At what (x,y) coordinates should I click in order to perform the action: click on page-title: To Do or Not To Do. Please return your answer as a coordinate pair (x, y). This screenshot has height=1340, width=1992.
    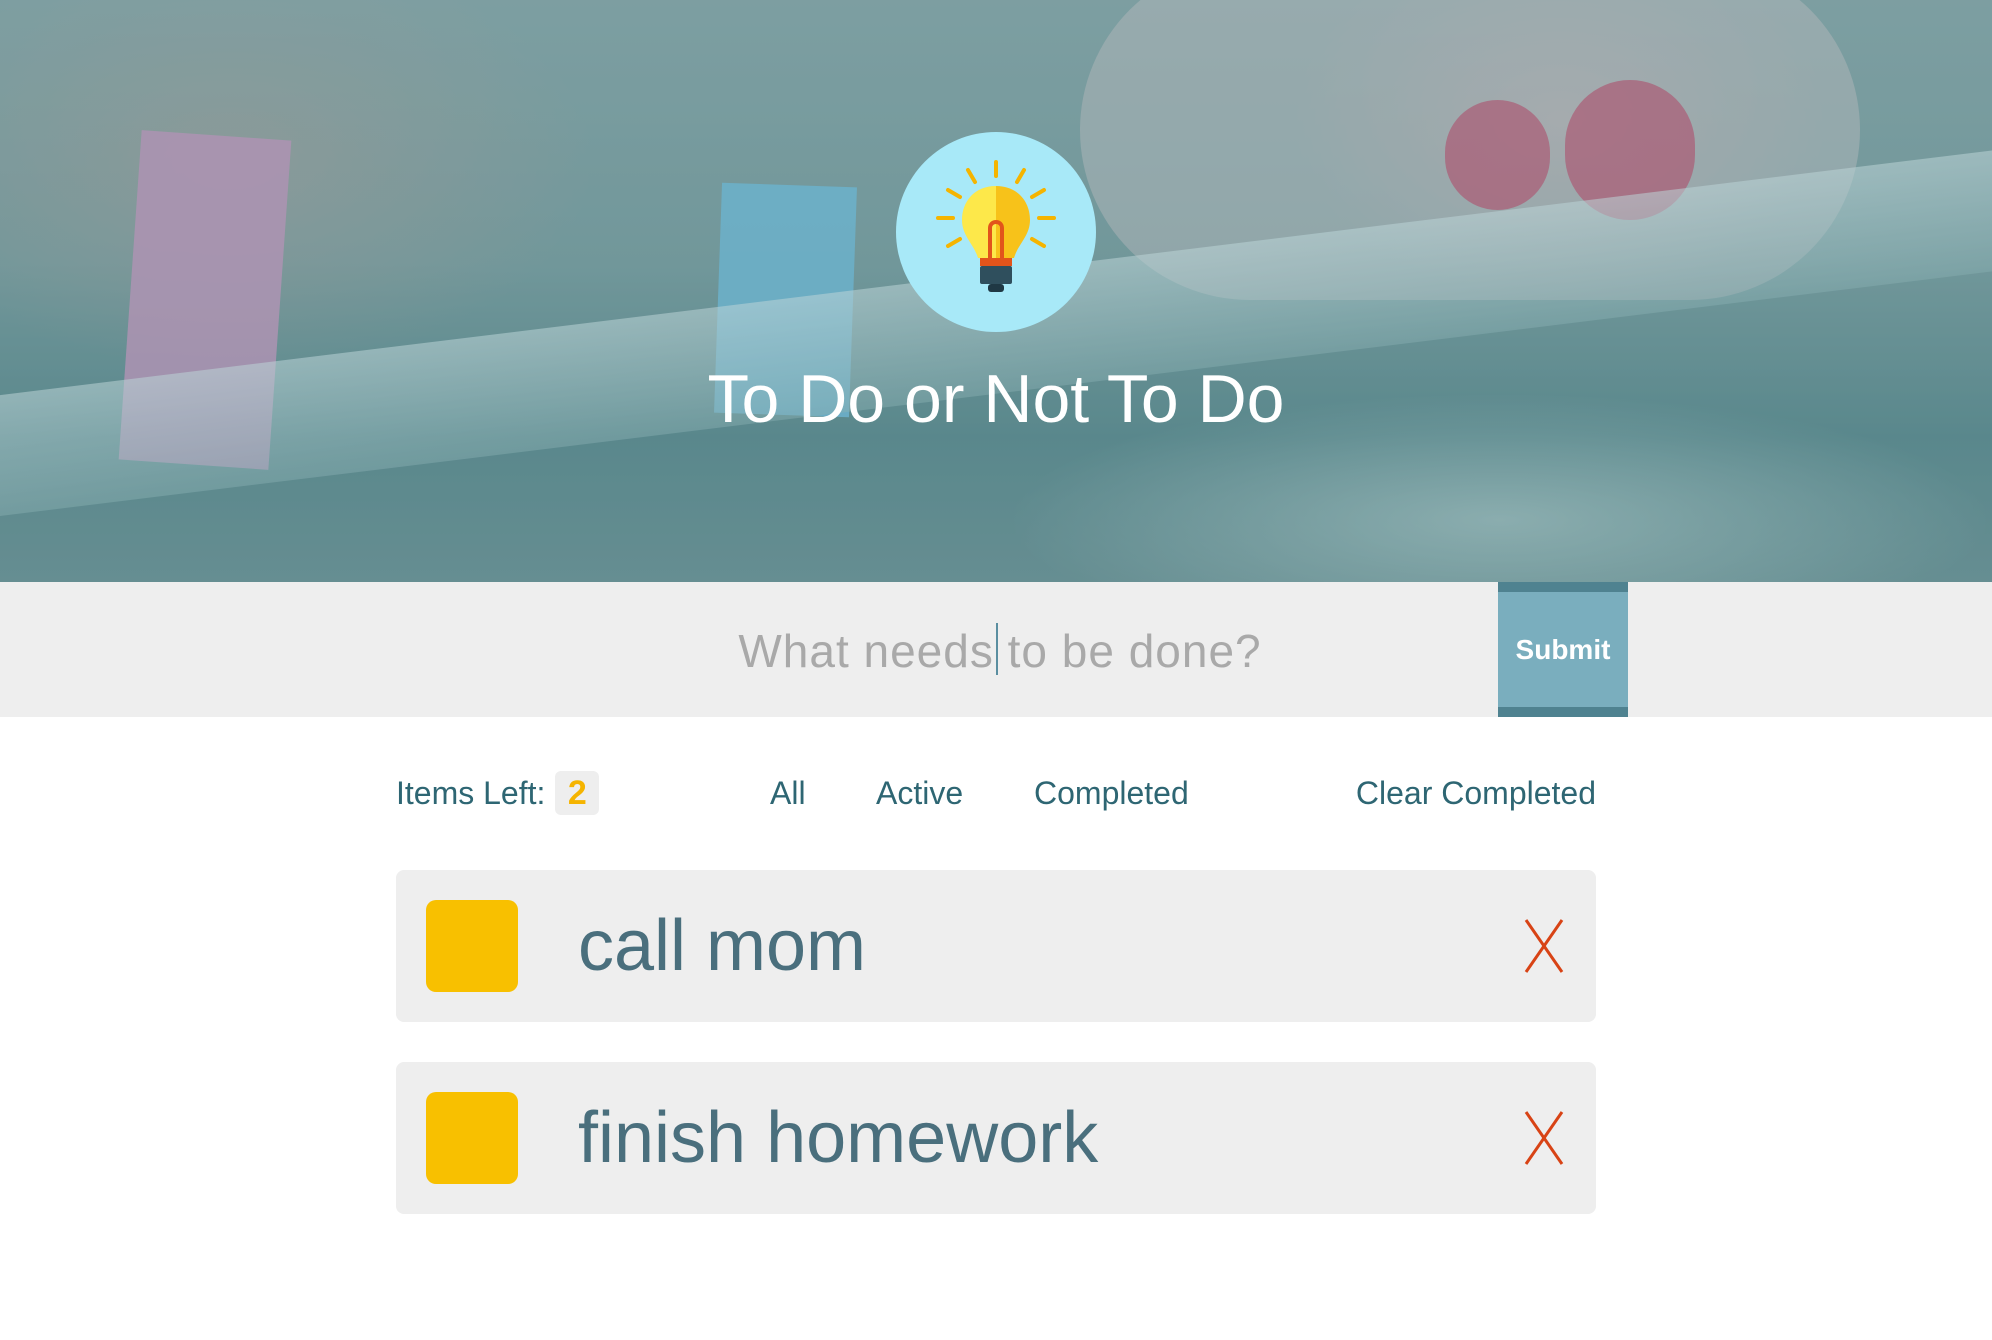
    Looking at the image, I should click on (996, 399).